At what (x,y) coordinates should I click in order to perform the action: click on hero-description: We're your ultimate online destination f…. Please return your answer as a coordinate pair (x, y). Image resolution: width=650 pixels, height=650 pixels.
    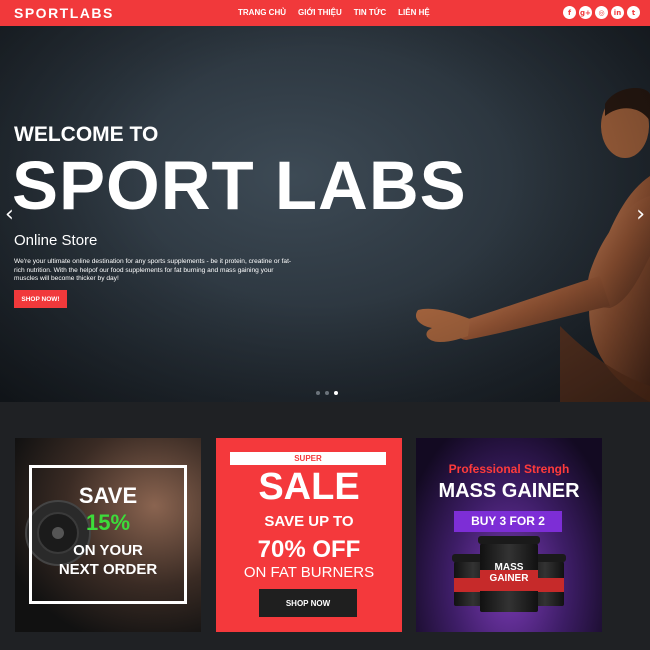
    Looking at the image, I should click on (153, 270).